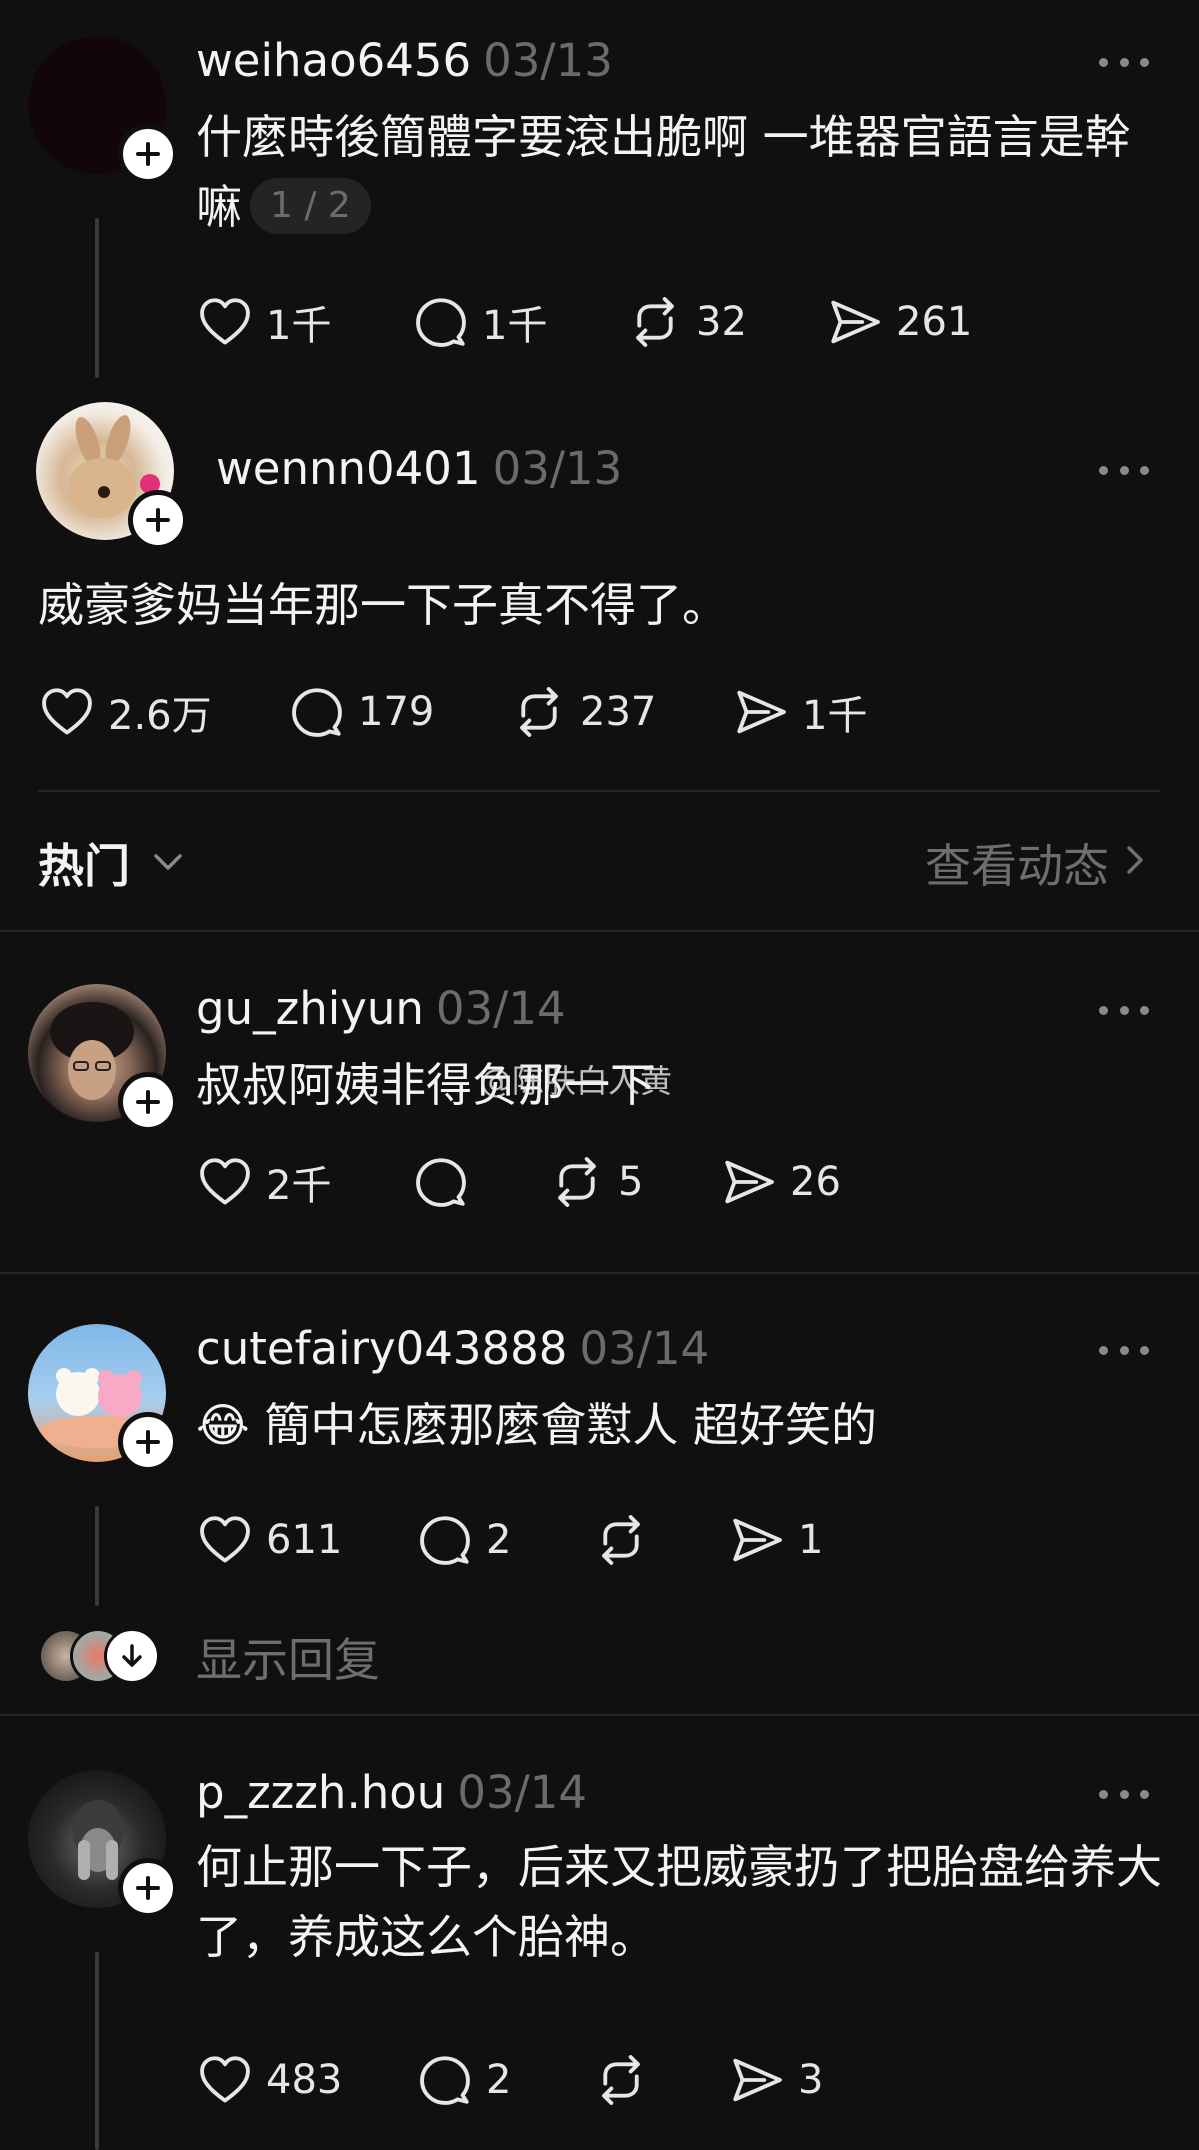 Image resolution: width=1199 pixels, height=2150 pixels. I want to click on share-button: 261, so click(899, 322).